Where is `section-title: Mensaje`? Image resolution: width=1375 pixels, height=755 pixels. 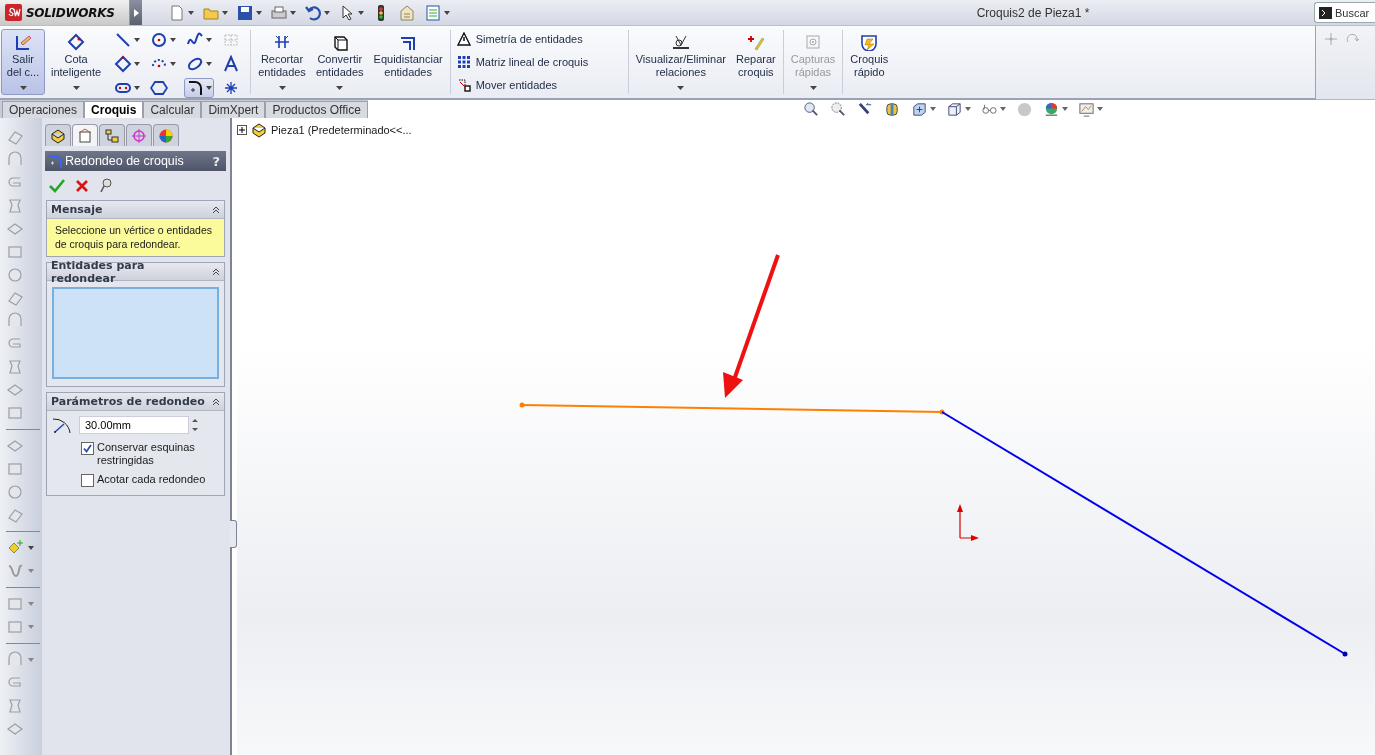 section-title: Mensaje is located at coordinates (77, 209).